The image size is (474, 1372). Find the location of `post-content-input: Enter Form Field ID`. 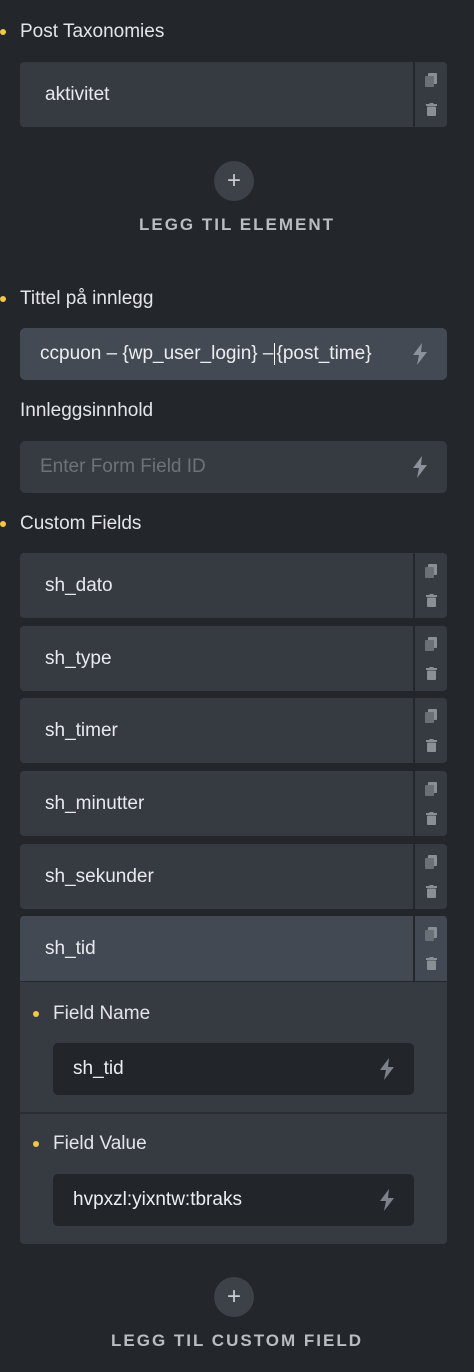

post-content-input: Enter Form Field ID is located at coordinates (233, 467).